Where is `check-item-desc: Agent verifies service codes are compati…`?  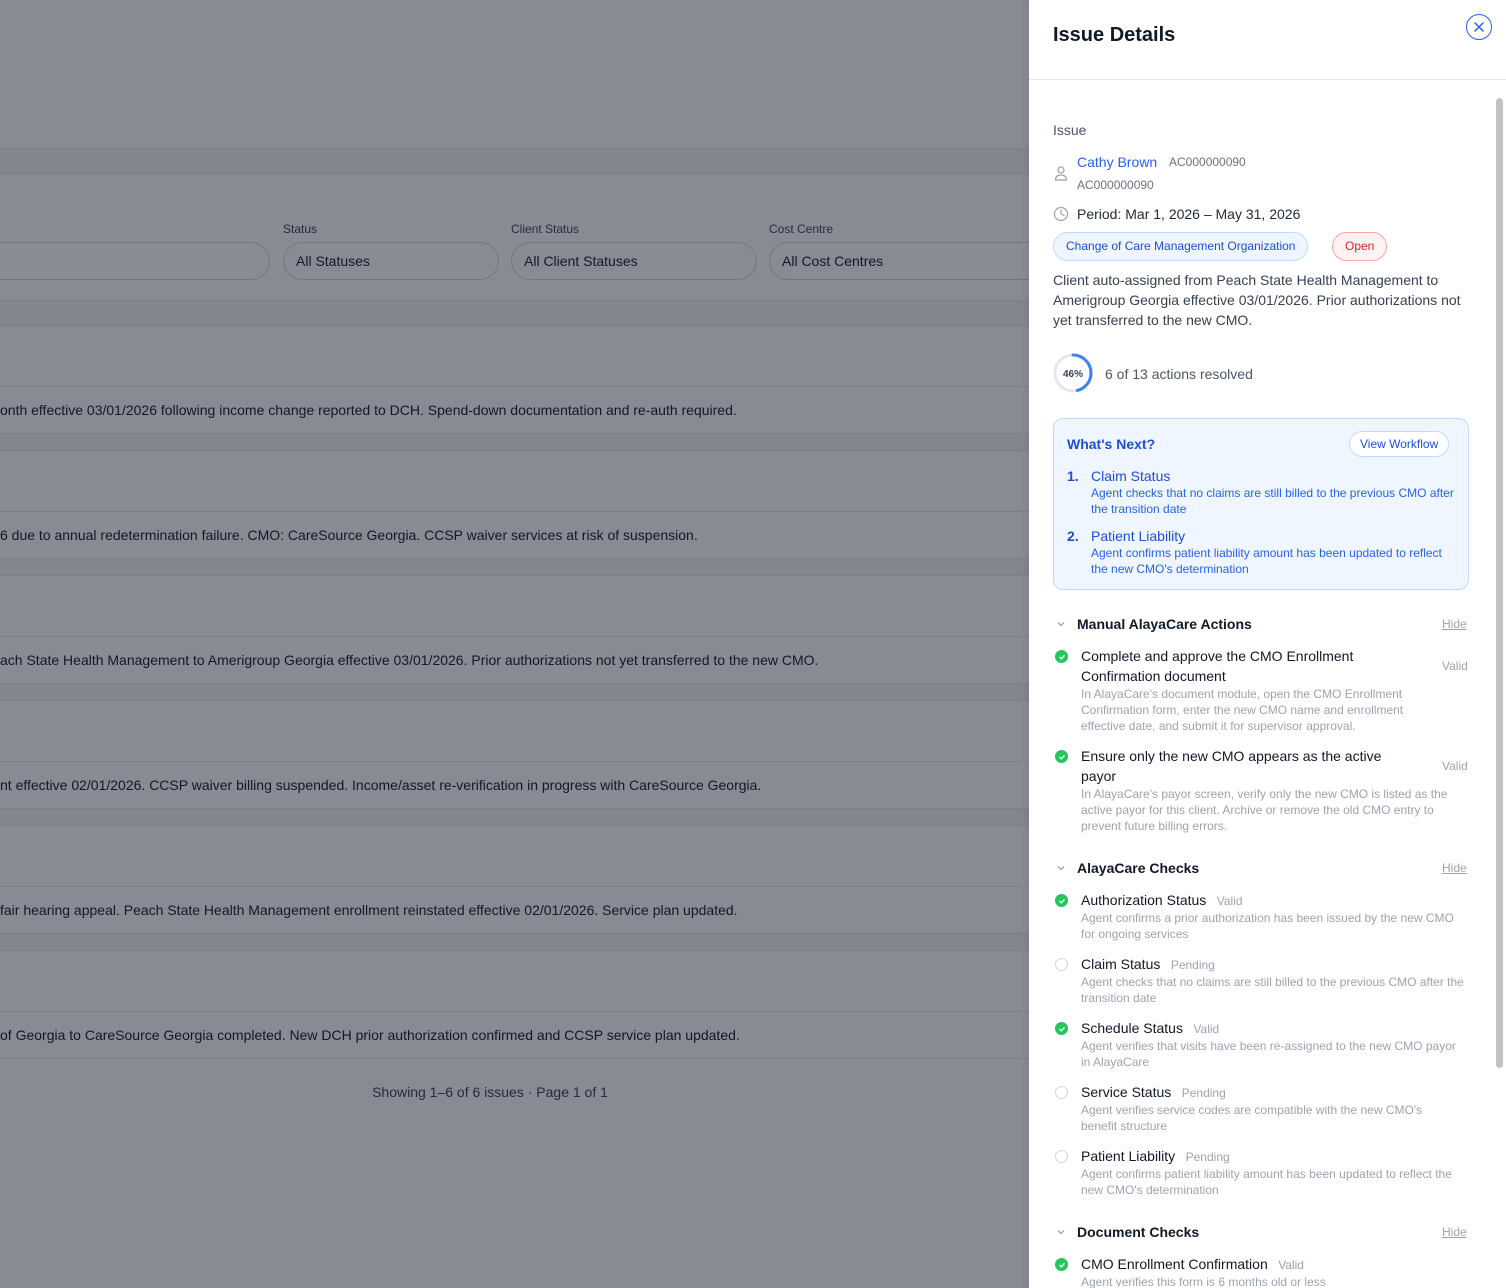
check-item-desc: Agent verifies service codes are compati… is located at coordinates (1252, 1118).